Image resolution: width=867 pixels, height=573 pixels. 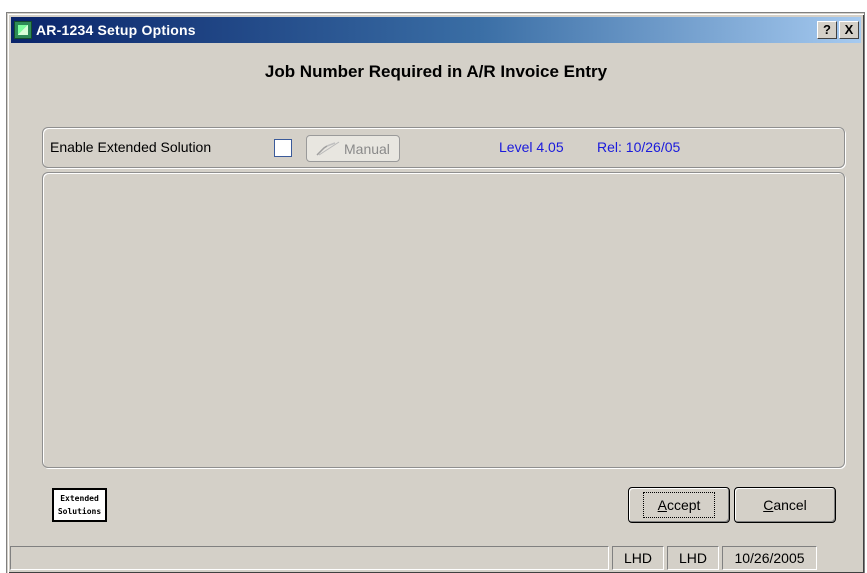 I want to click on cancel-button-label: Cancel, so click(x=785, y=505).